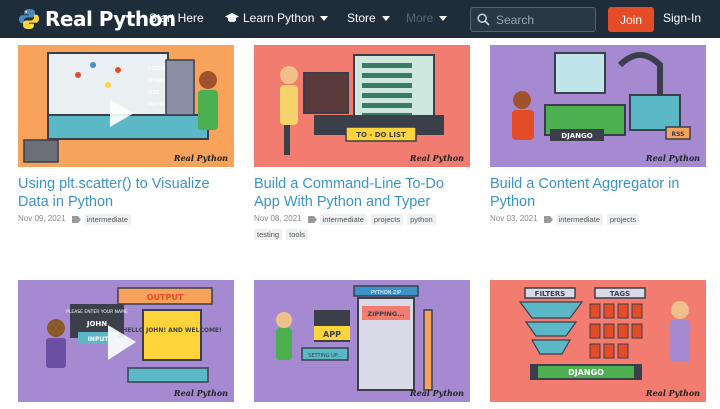 Image resolution: width=720 pixels, height=409 pixels. Describe the element at coordinates (42, 218) in the screenshot. I see `article-date: Nov 09, 2021` at that location.